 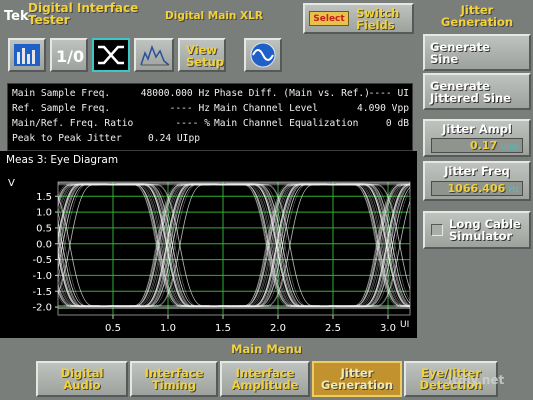 What do you see at coordinates (388, 328) in the screenshot?
I see `x-tick-label: 3.0` at bounding box center [388, 328].